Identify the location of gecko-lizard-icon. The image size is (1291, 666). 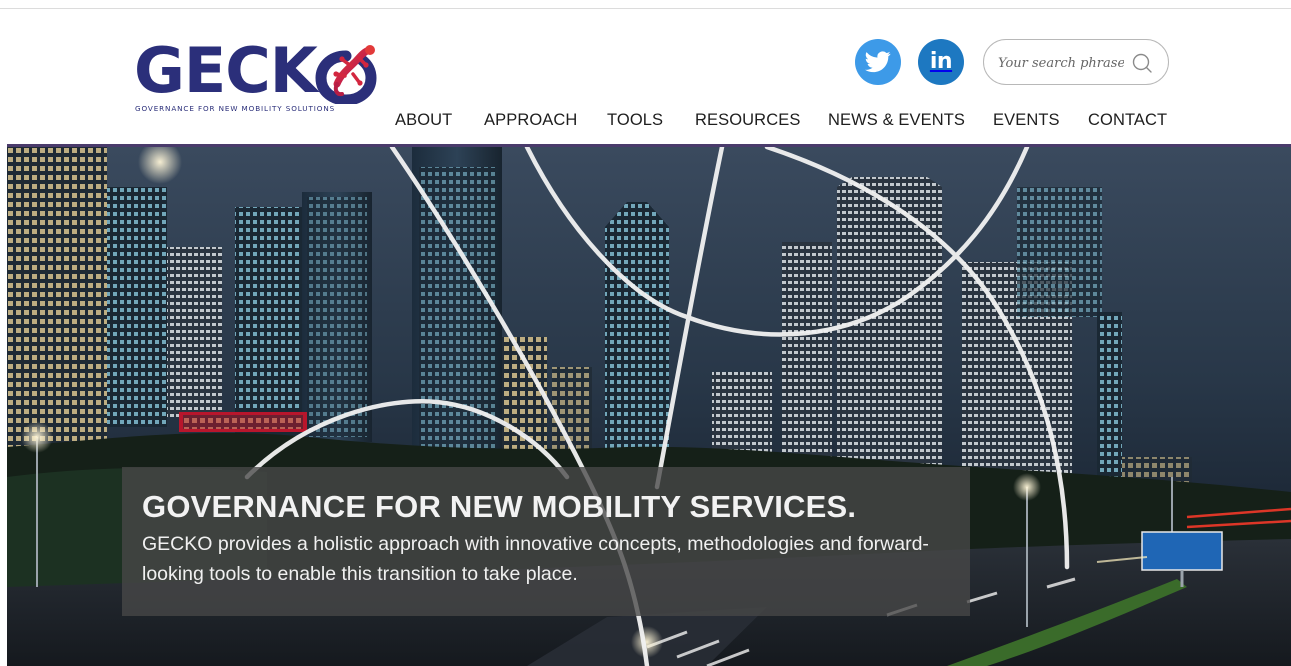
(346, 74).